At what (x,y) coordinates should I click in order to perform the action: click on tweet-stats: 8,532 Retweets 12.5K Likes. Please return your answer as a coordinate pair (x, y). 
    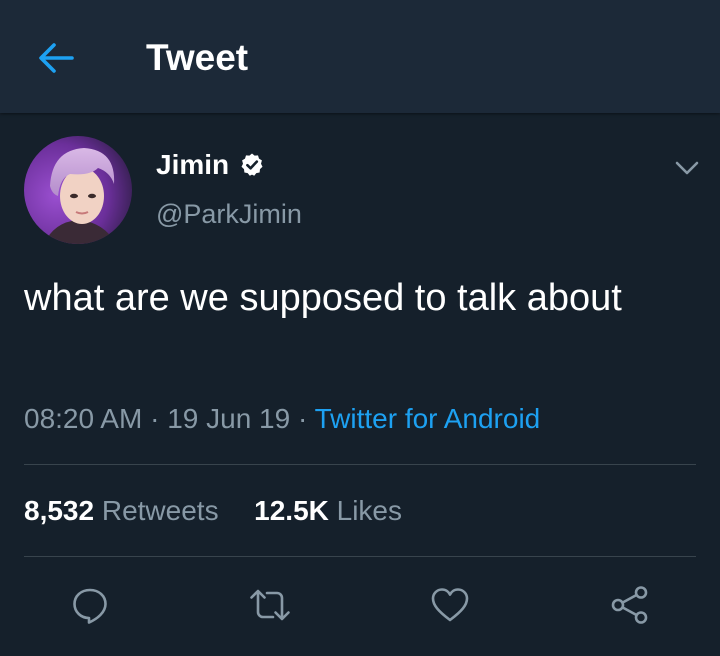
    Looking at the image, I should click on (213, 511).